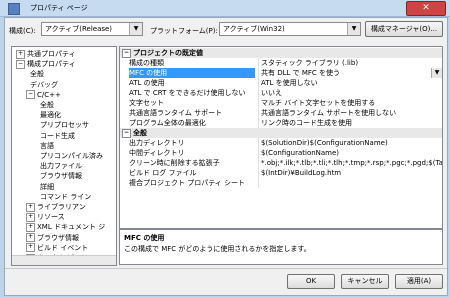 This screenshot has width=450, height=297. Describe the element at coordinates (59, 8) in the screenshot. I see `window-title: プロパティ ページ` at that location.